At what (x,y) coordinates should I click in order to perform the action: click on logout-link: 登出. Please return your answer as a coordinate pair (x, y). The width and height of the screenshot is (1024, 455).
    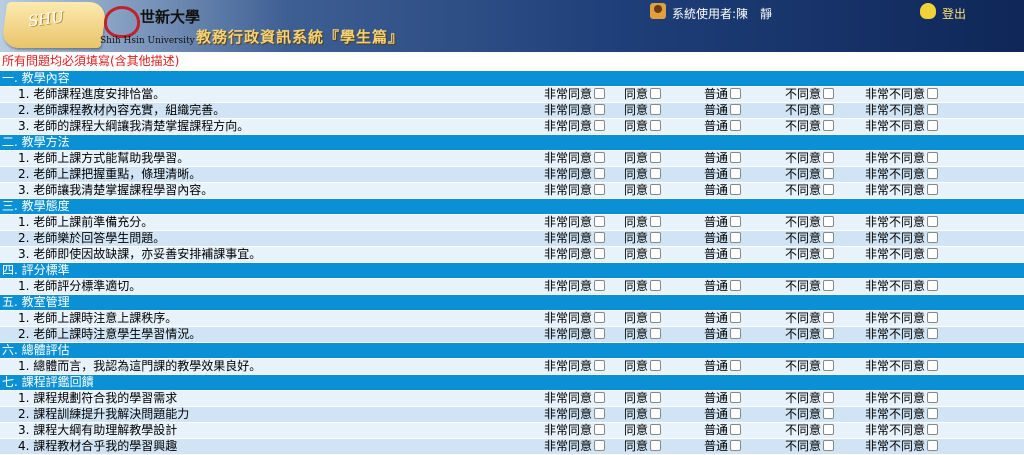
    Looking at the image, I should click on (954, 13).